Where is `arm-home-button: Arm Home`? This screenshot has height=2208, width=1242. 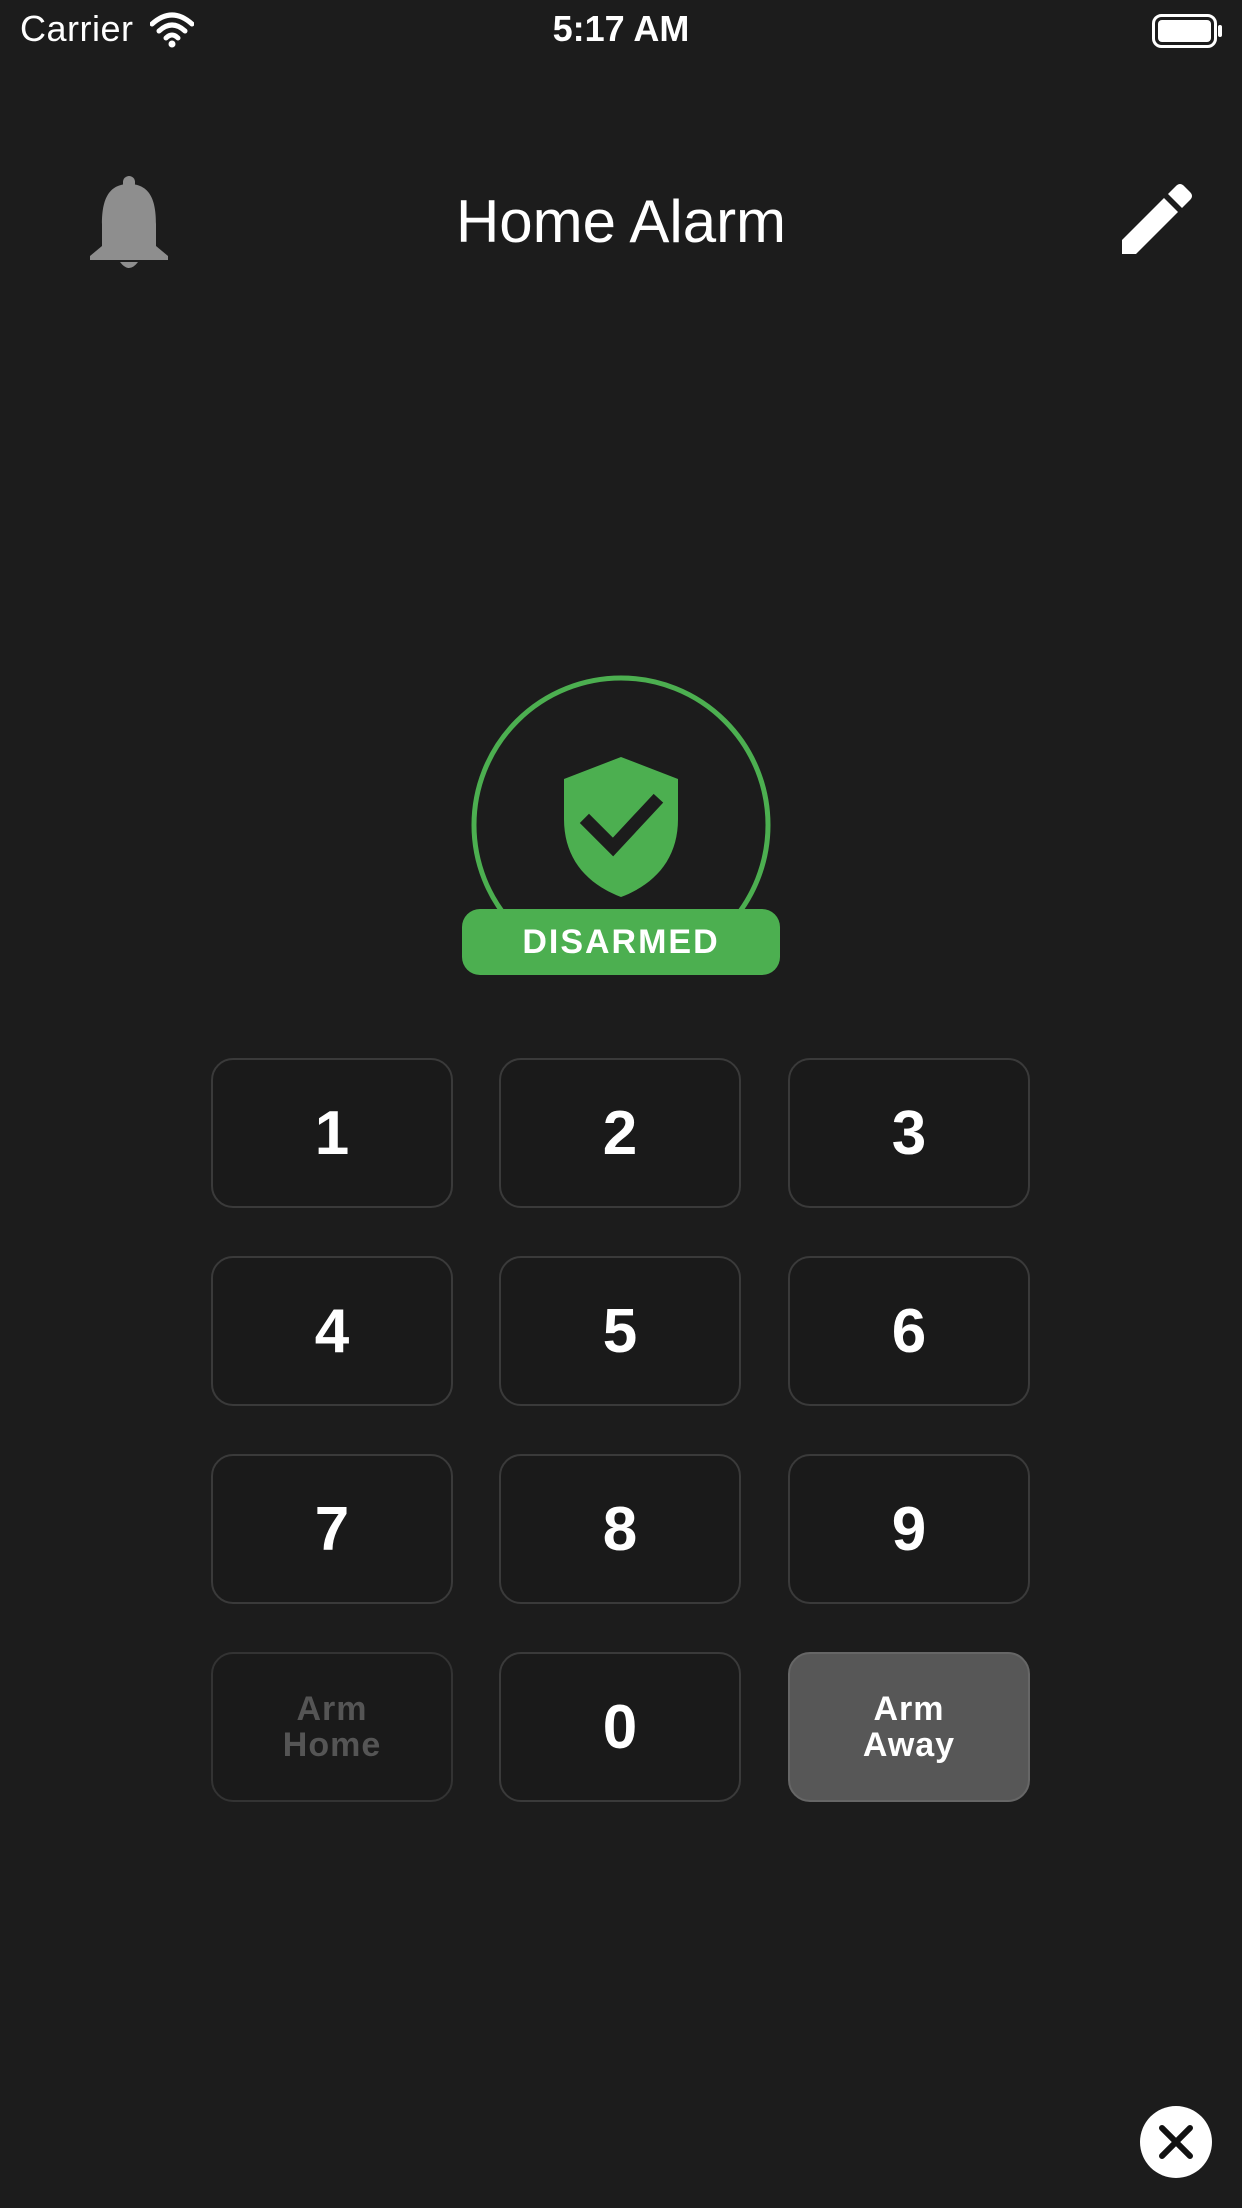
arm-home-button: Arm Home is located at coordinates (332, 1727).